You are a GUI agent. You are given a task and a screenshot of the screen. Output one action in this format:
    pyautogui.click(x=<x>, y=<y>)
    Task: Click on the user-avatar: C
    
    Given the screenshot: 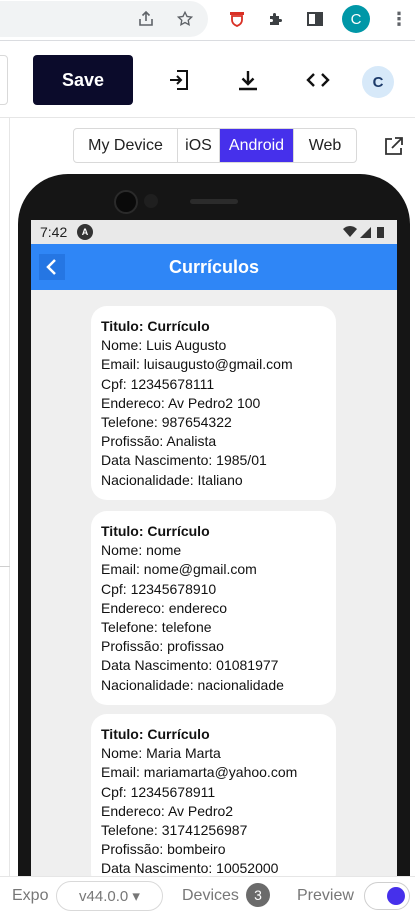 What is the action you would take?
    pyautogui.click(x=378, y=82)
    